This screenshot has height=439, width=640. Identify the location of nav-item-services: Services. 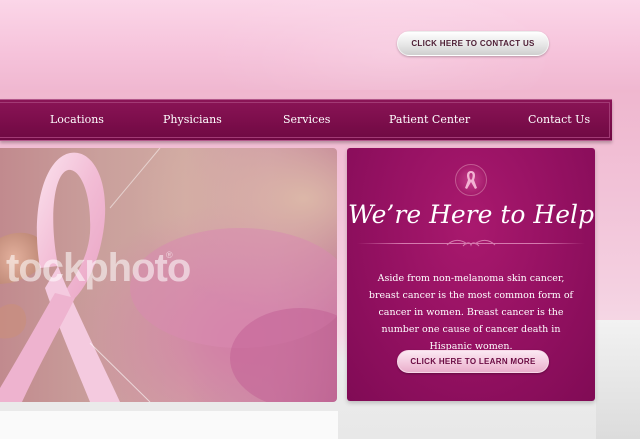
(306, 119).